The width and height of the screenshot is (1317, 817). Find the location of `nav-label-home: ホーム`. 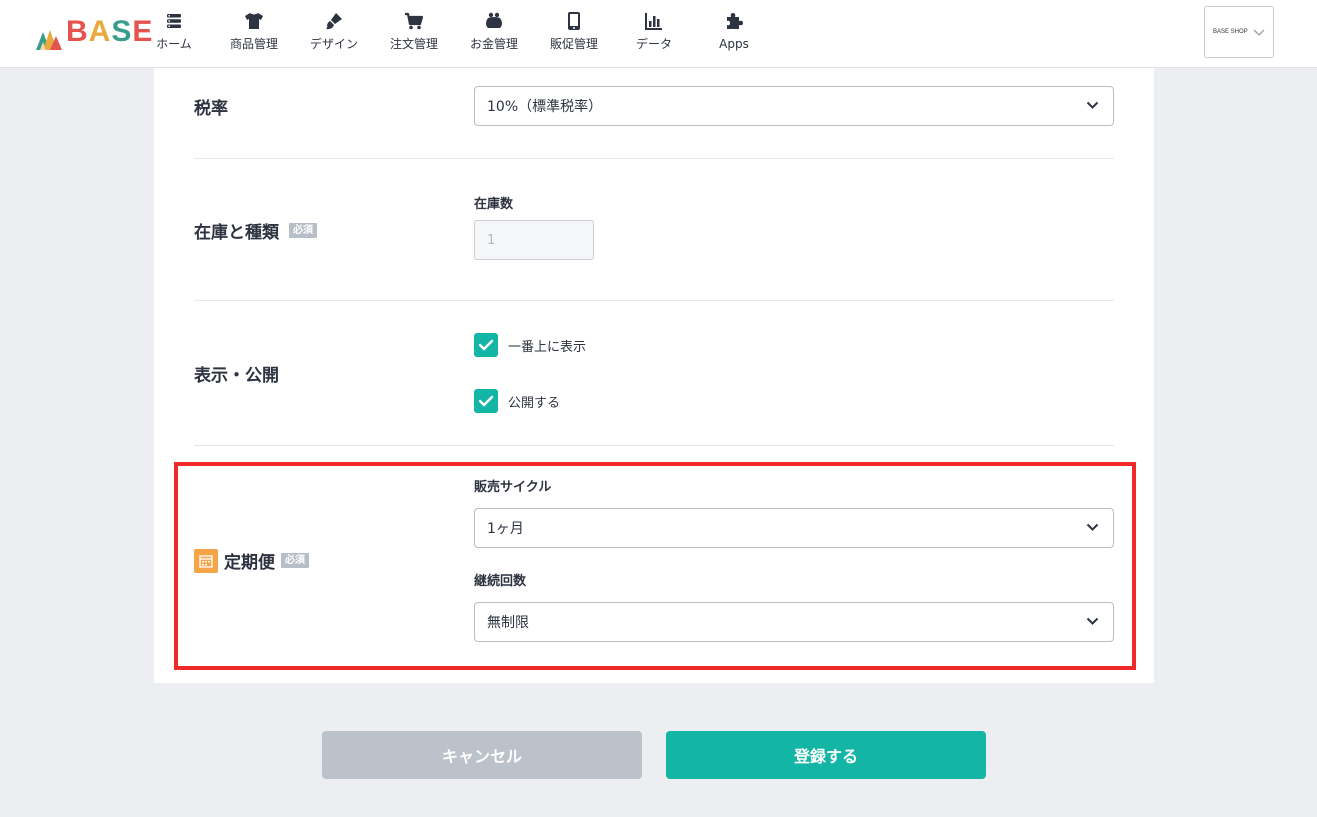

nav-label-home: ホーム is located at coordinates (174, 44).